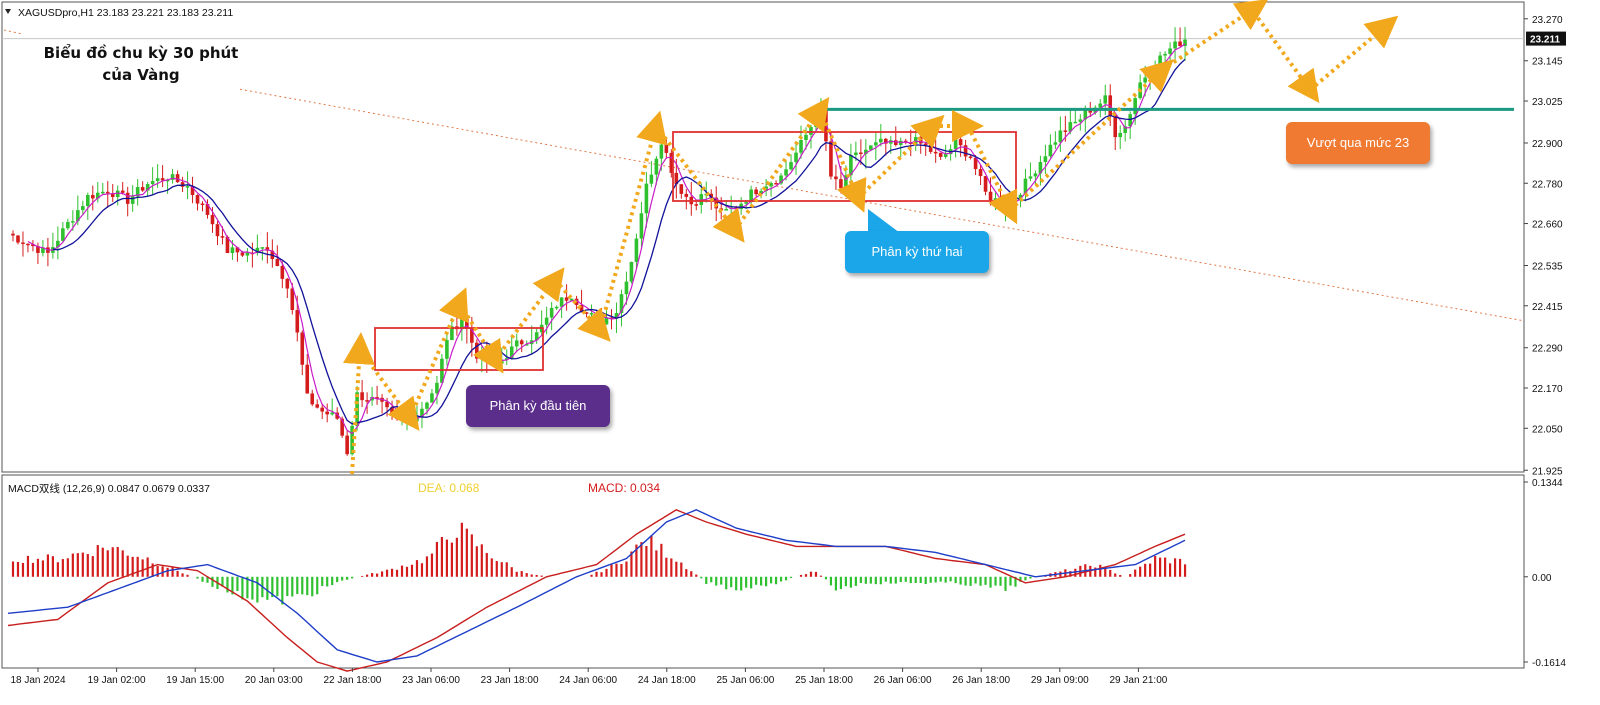  What do you see at coordinates (37, 680) in the screenshot?
I see `time-tick-label: 18 Jan 2024` at bounding box center [37, 680].